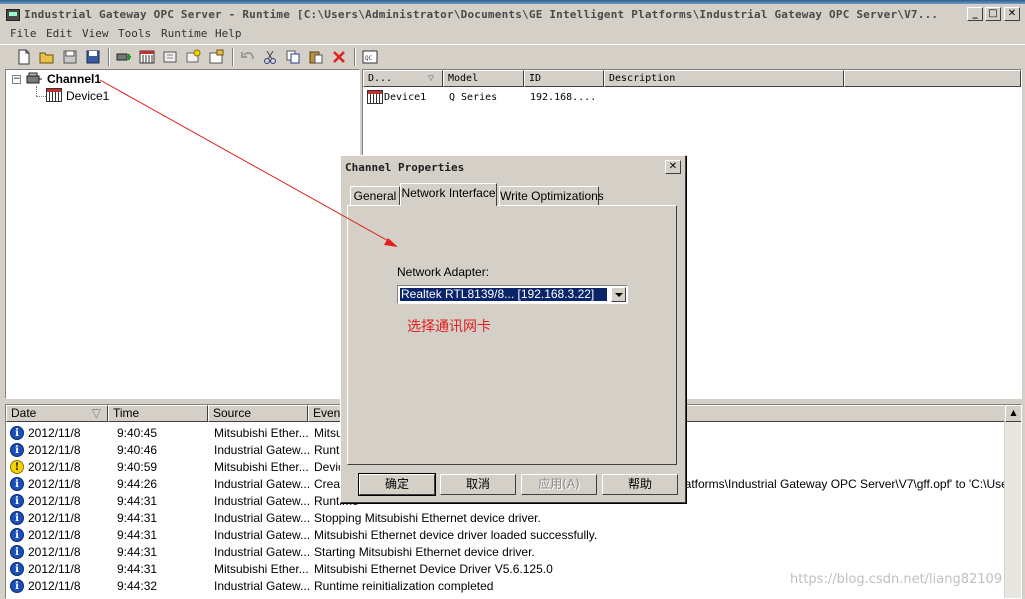 Image resolution: width=1025 pixels, height=599 pixels. I want to click on top-strip, so click(512, 2).